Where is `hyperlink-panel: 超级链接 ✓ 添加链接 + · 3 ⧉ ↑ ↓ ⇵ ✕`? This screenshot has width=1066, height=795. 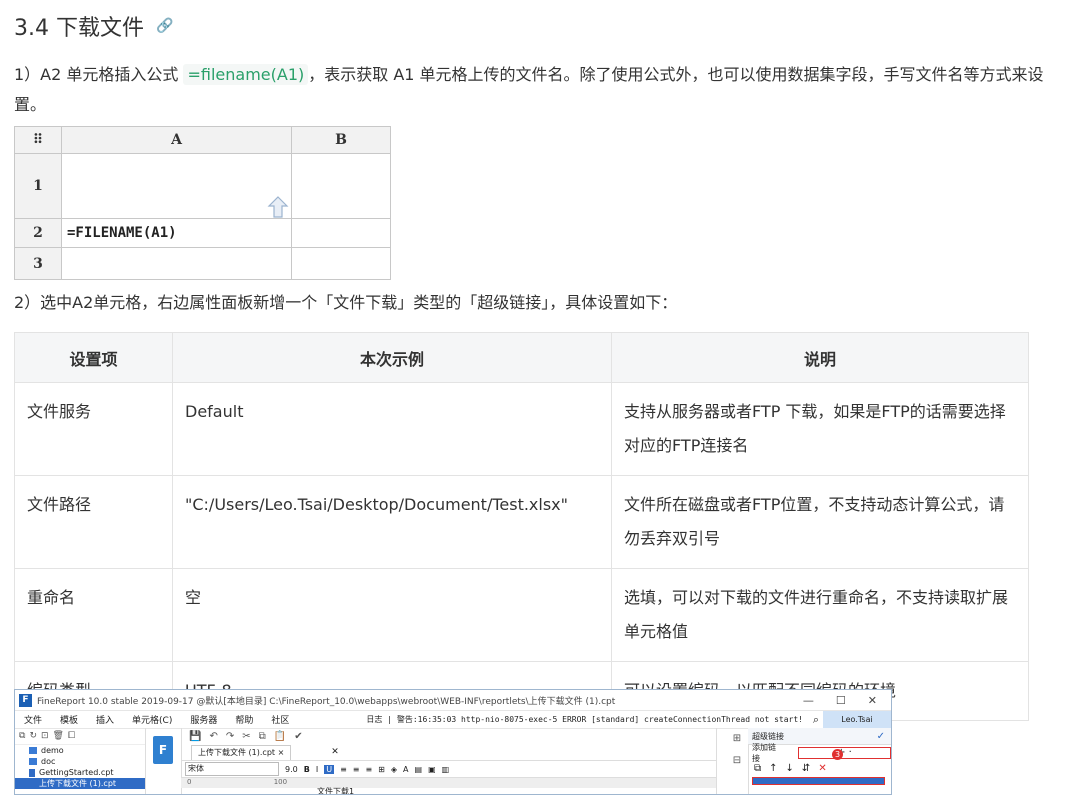 hyperlink-panel: 超级链接 ✓ 添加链接 + · 3 ⧉ ↑ ↓ ⇵ ✕ is located at coordinates (819, 761).